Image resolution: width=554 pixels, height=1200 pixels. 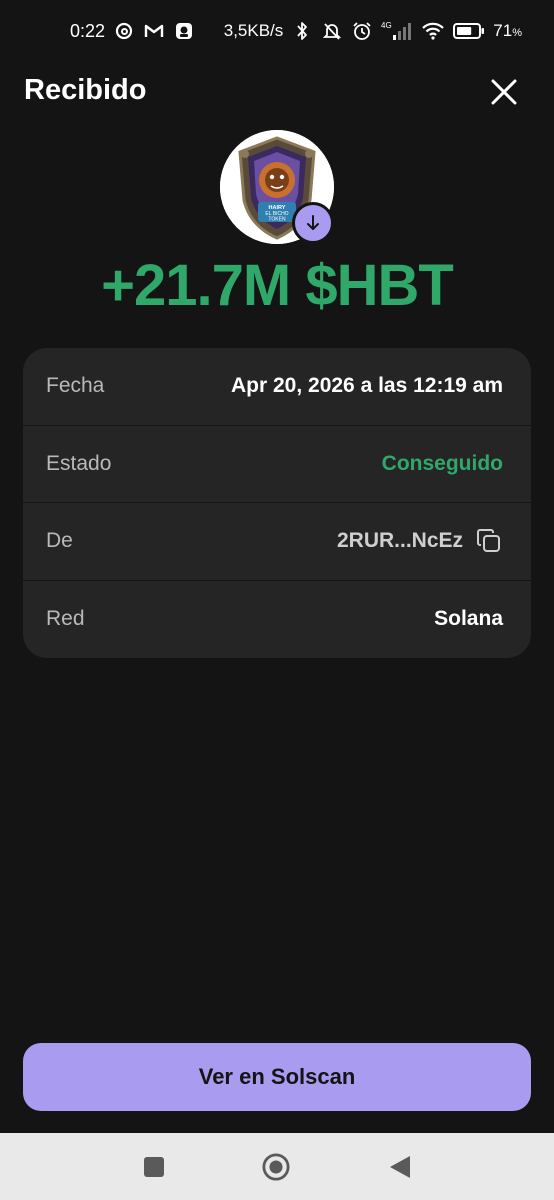 I want to click on close-icon, so click(x=504, y=92).